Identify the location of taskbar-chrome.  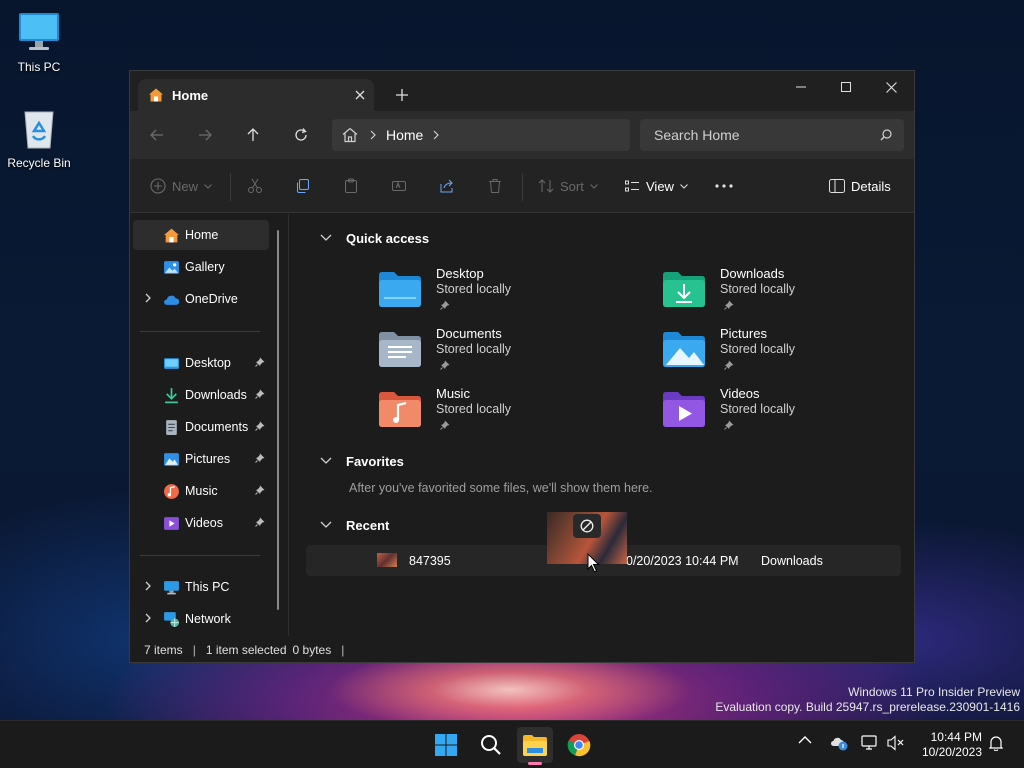
(579, 745).